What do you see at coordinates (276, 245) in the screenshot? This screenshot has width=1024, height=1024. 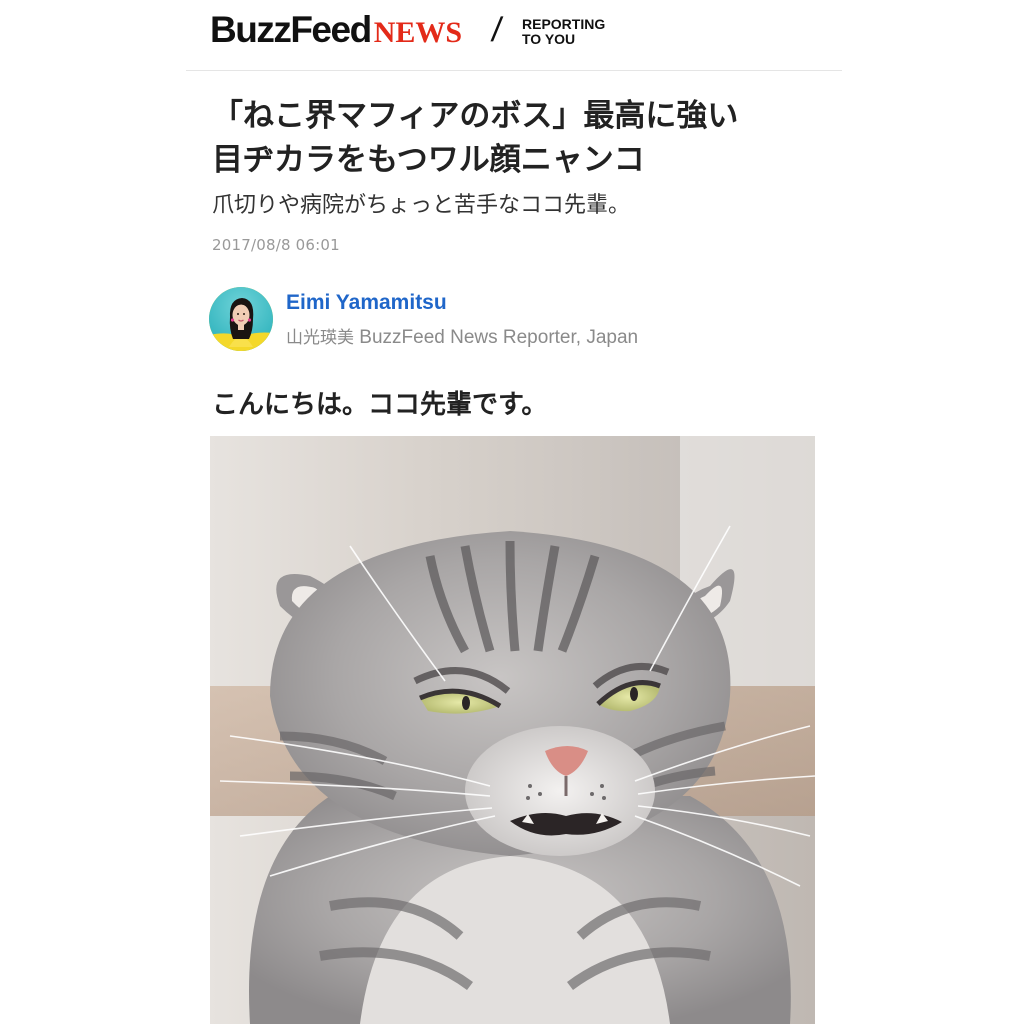 I see `publish-timestamp: 2017/08/8 06:01` at bounding box center [276, 245].